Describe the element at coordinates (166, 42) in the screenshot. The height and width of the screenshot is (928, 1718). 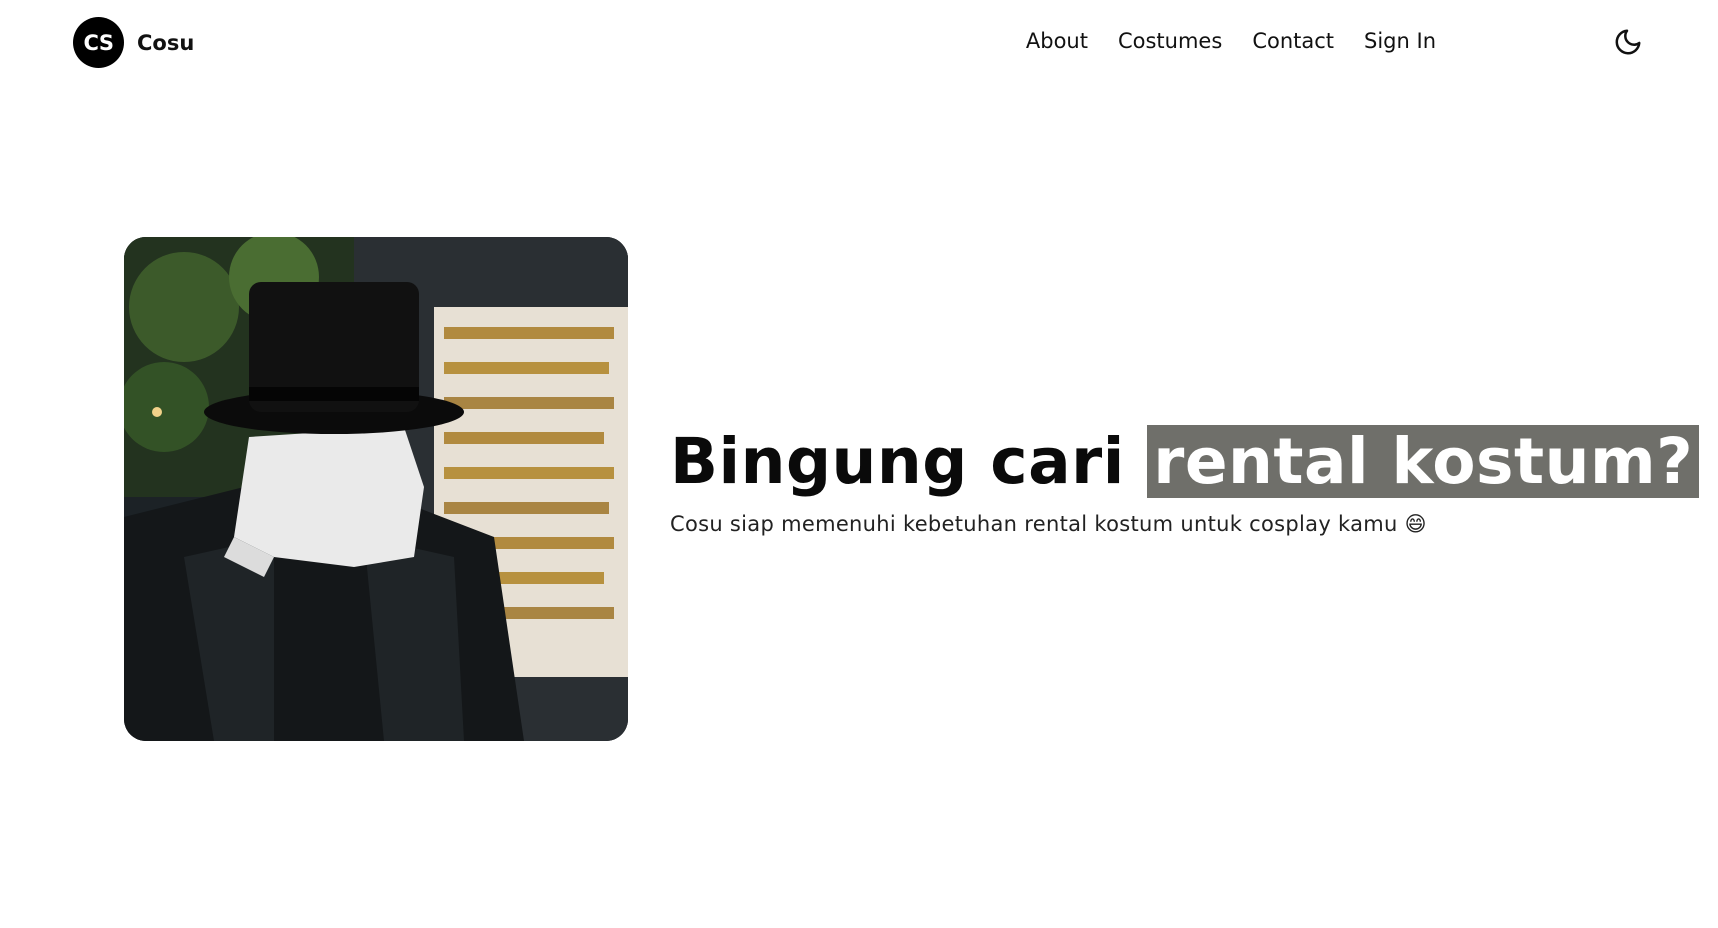
I see `brand-name: Cosu` at that location.